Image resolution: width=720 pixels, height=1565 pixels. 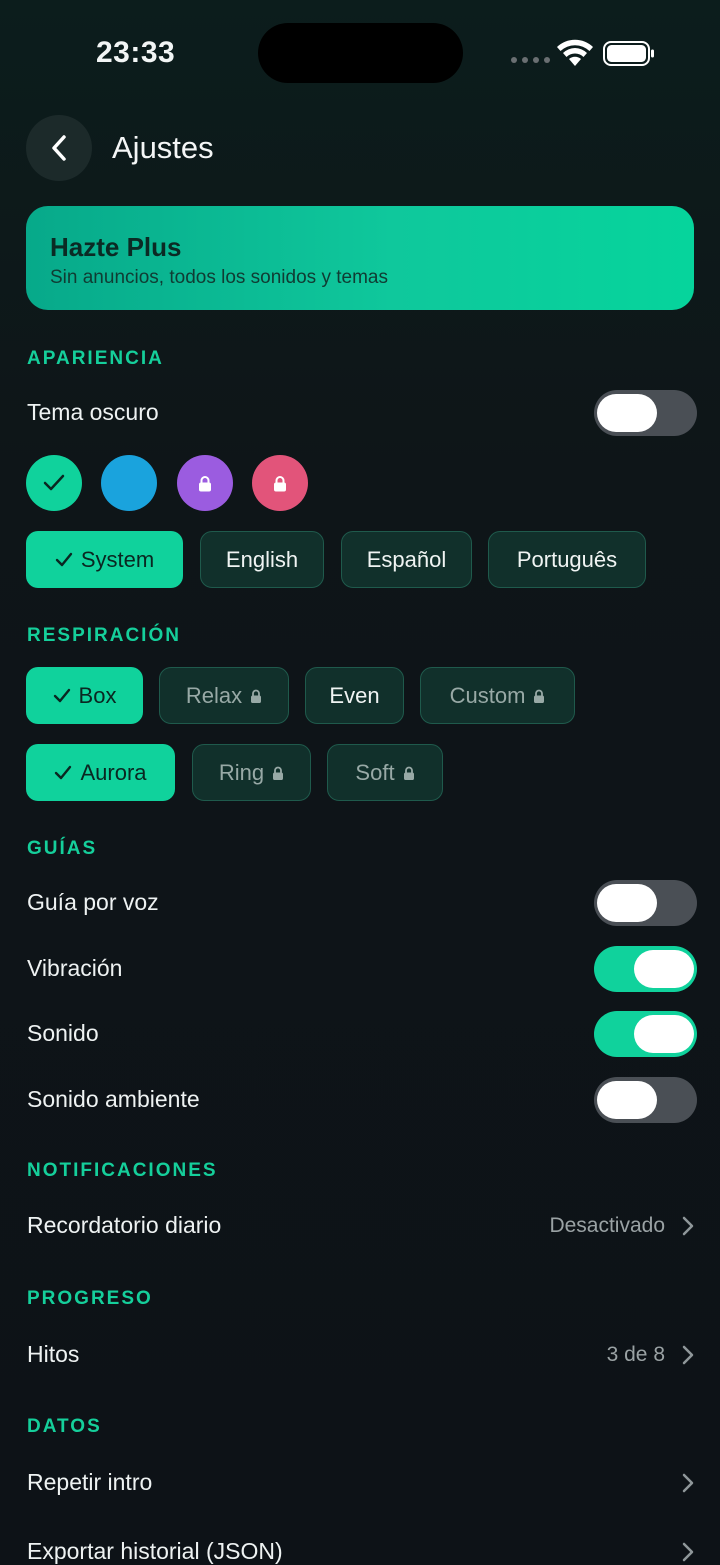 I want to click on page-title: Ajustes, so click(x=163, y=147).